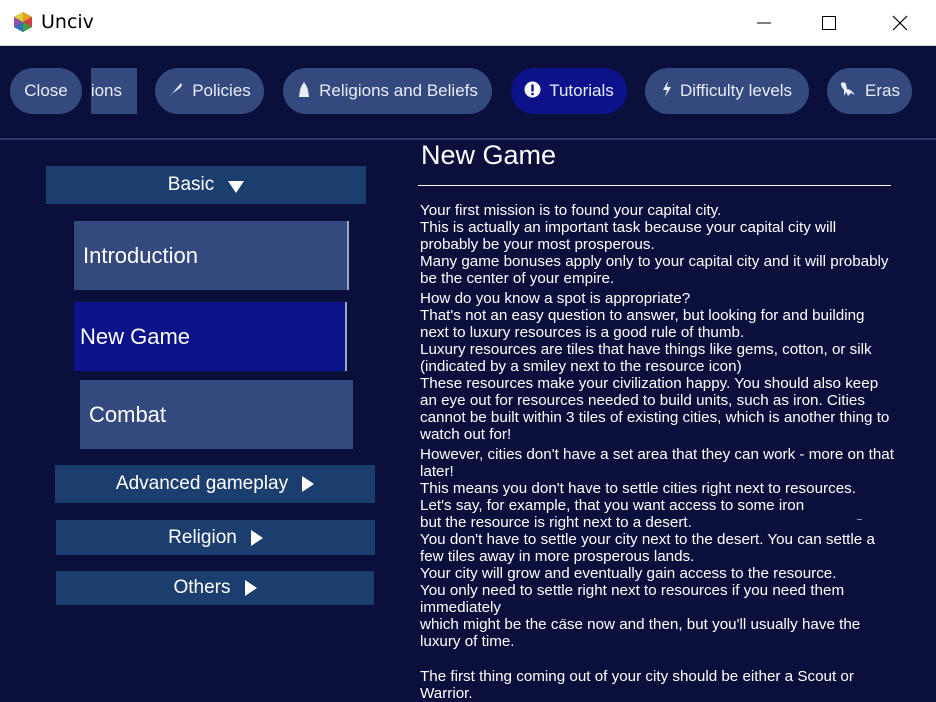 The height and width of the screenshot is (702, 936). I want to click on close-label: Close, so click(46, 90).